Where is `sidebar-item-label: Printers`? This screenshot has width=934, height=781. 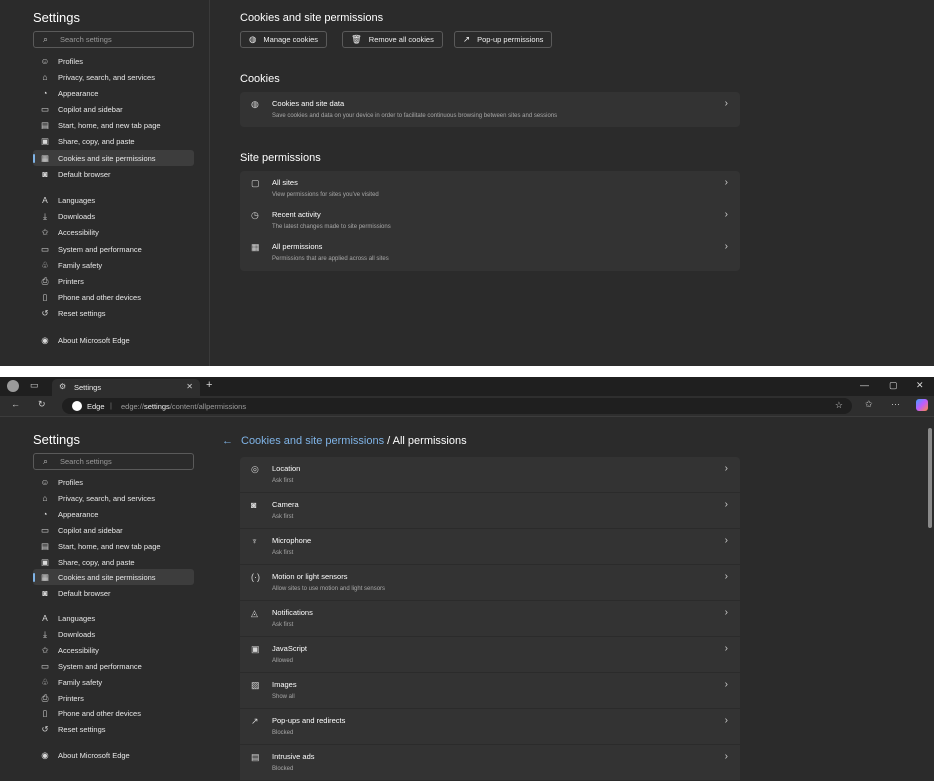 sidebar-item-label: Printers is located at coordinates (71, 281).